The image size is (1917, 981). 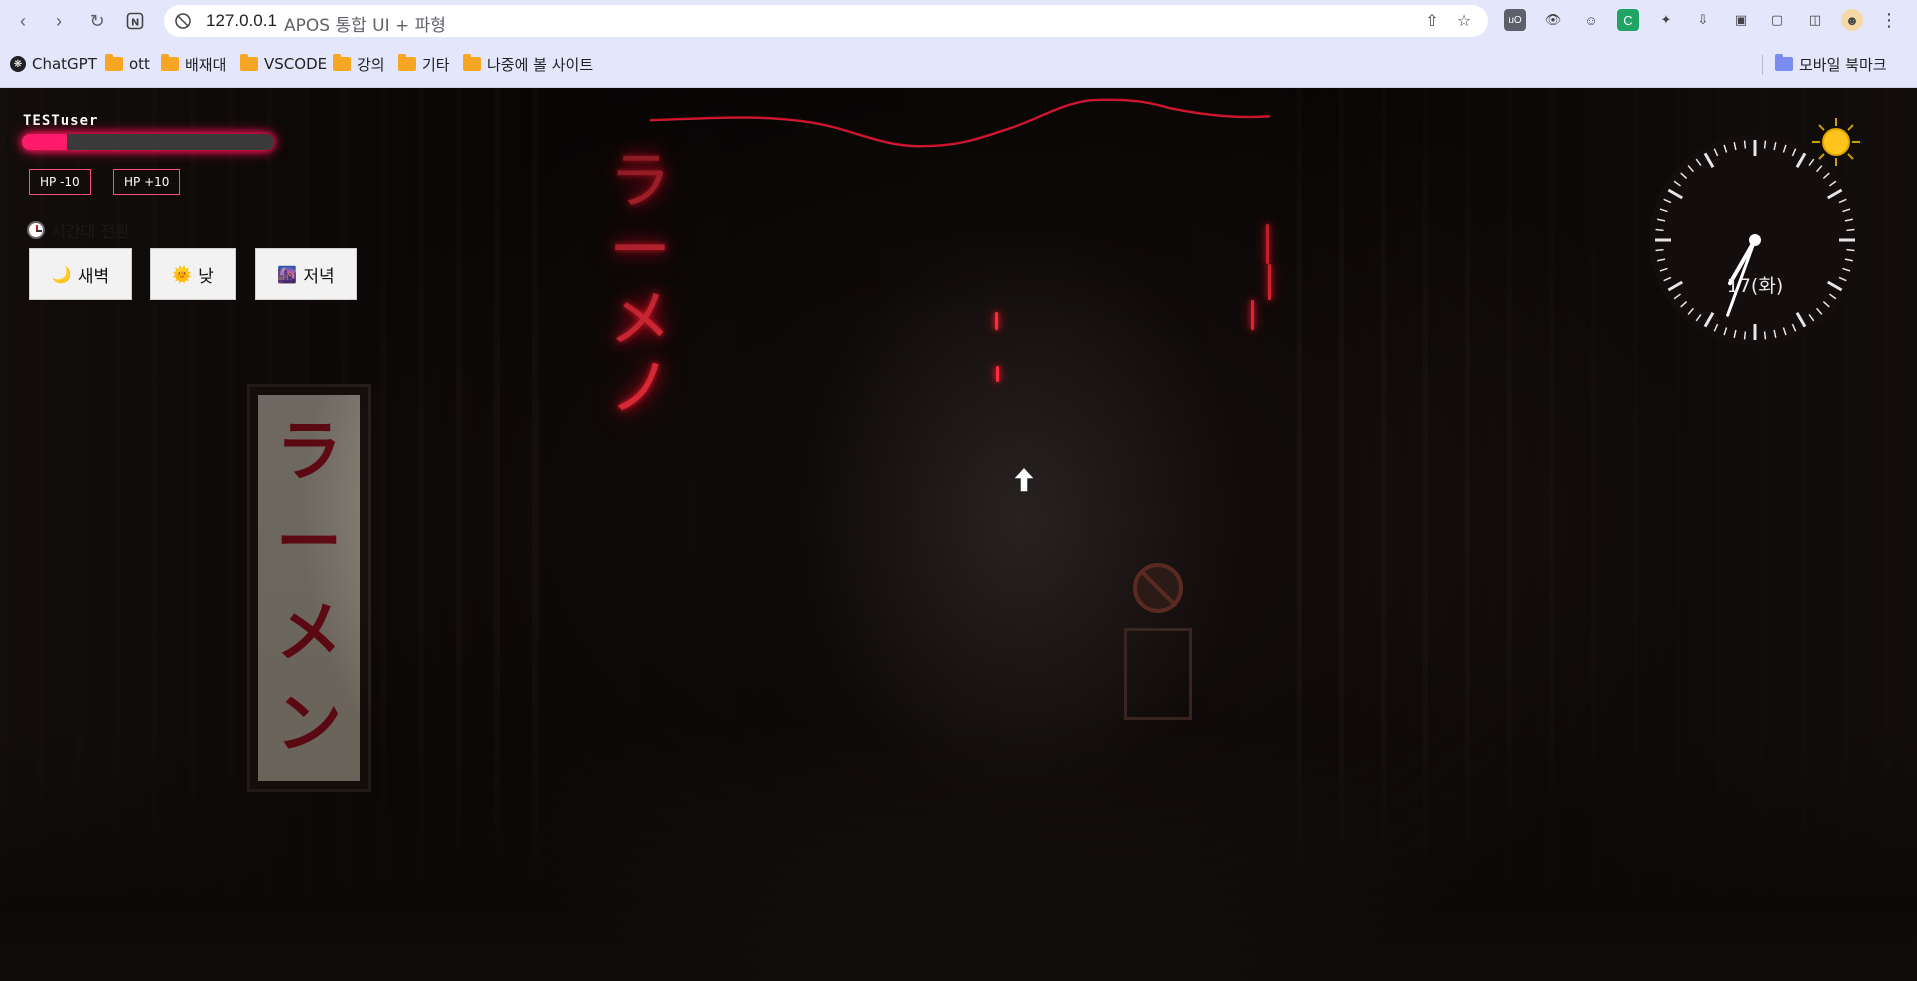 I want to click on time-switch-header: 시간대 전환, so click(x=78, y=230).